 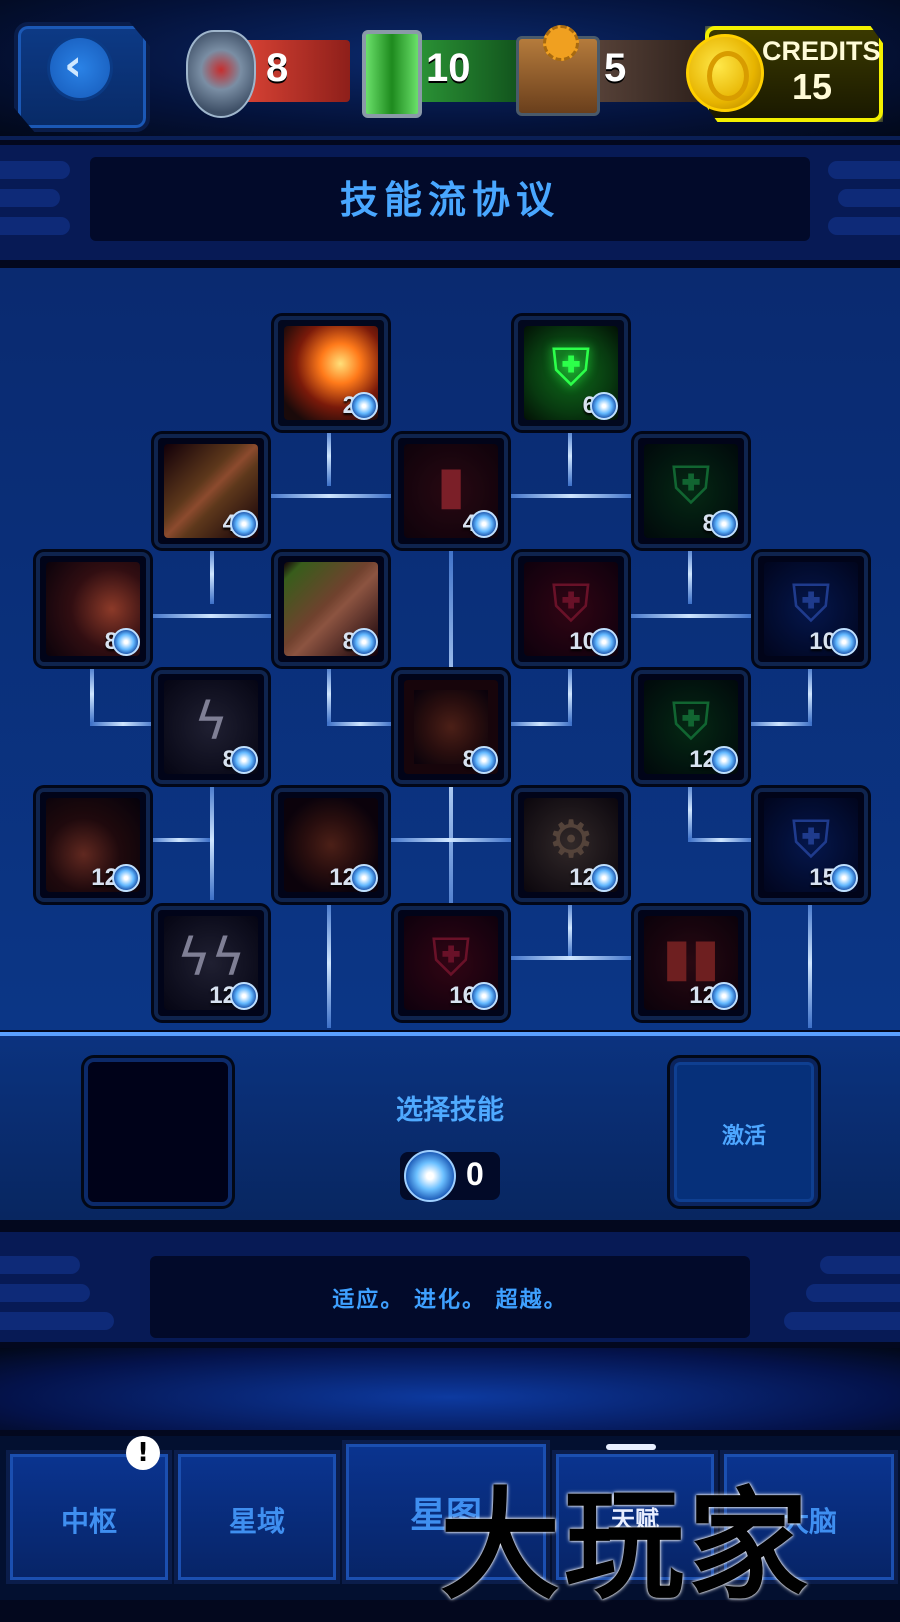 I want to click on skill-node: ⛨ 8, so click(x=691, y=491).